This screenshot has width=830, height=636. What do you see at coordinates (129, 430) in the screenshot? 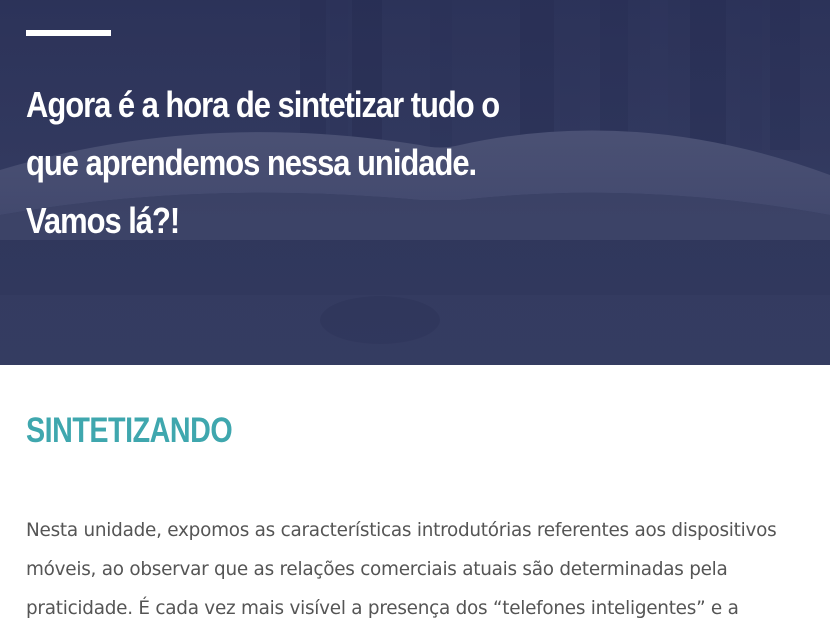
I see `section-heading: SINTETIZANDO` at bounding box center [129, 430].